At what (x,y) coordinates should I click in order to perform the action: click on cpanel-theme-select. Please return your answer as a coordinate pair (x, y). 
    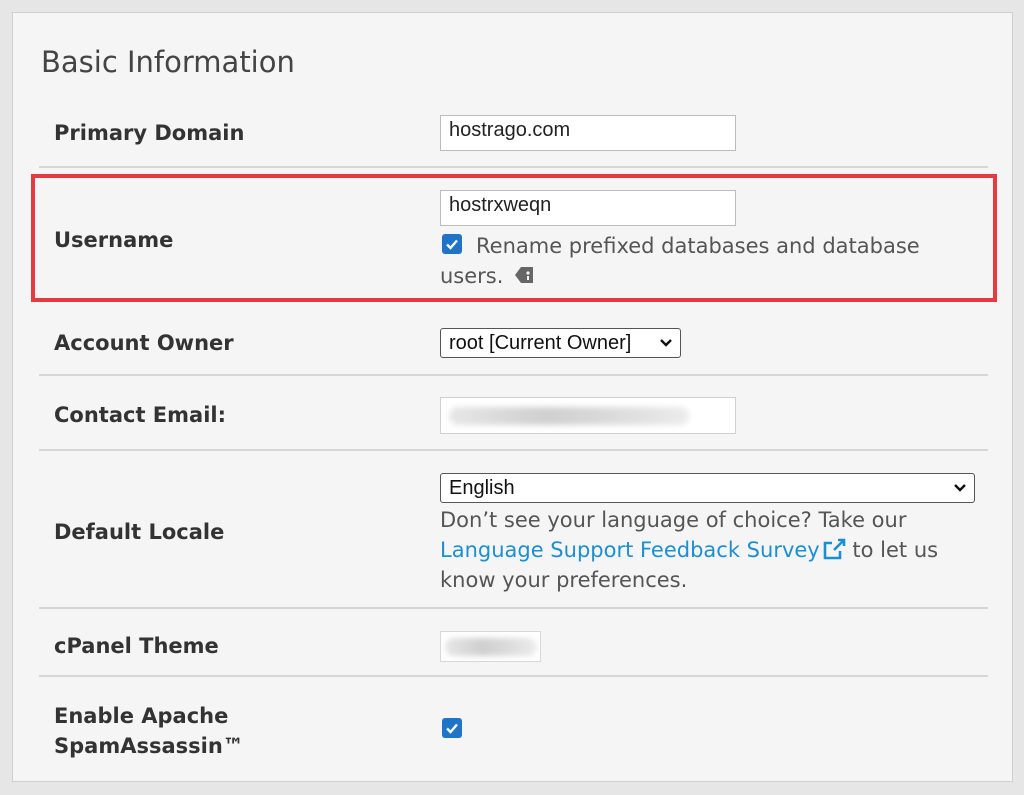
    Looking at the image, I should click on (490, 646).